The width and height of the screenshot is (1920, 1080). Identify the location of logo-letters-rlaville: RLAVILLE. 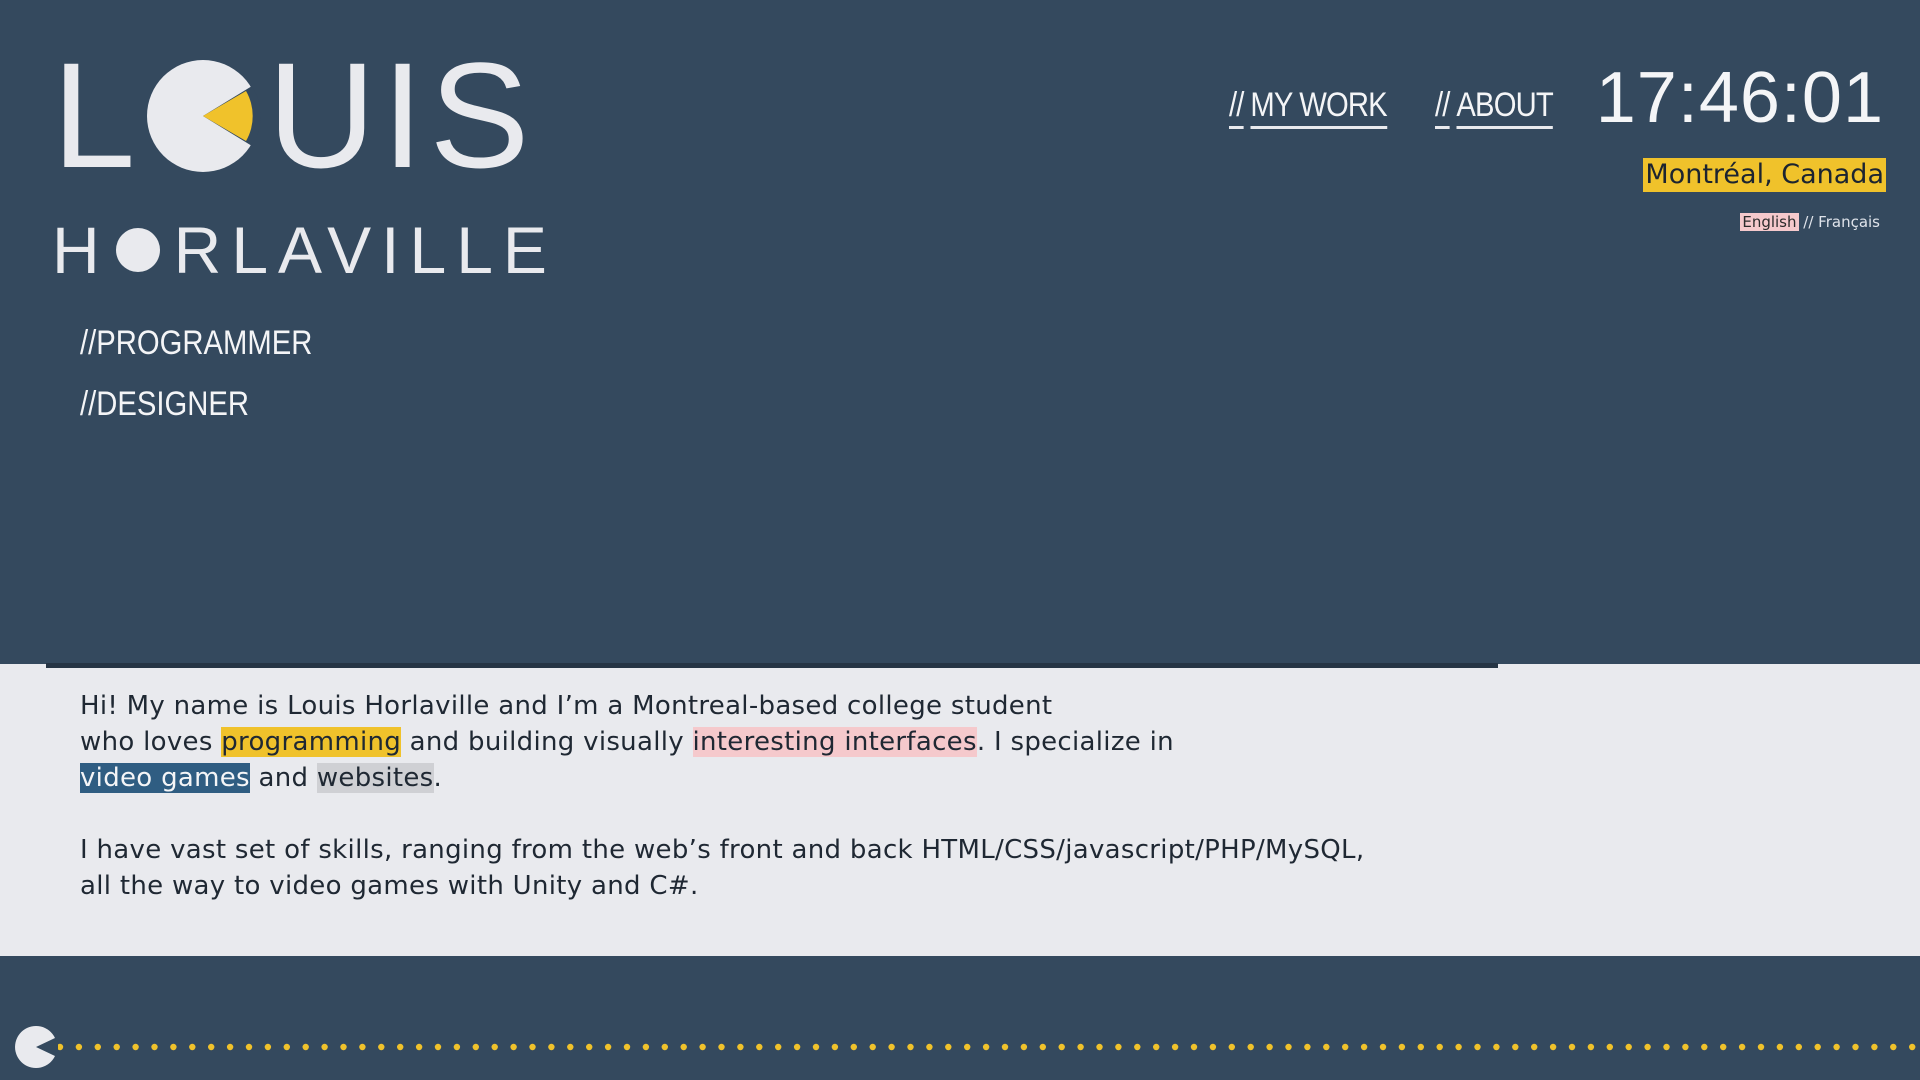
(365, 250).